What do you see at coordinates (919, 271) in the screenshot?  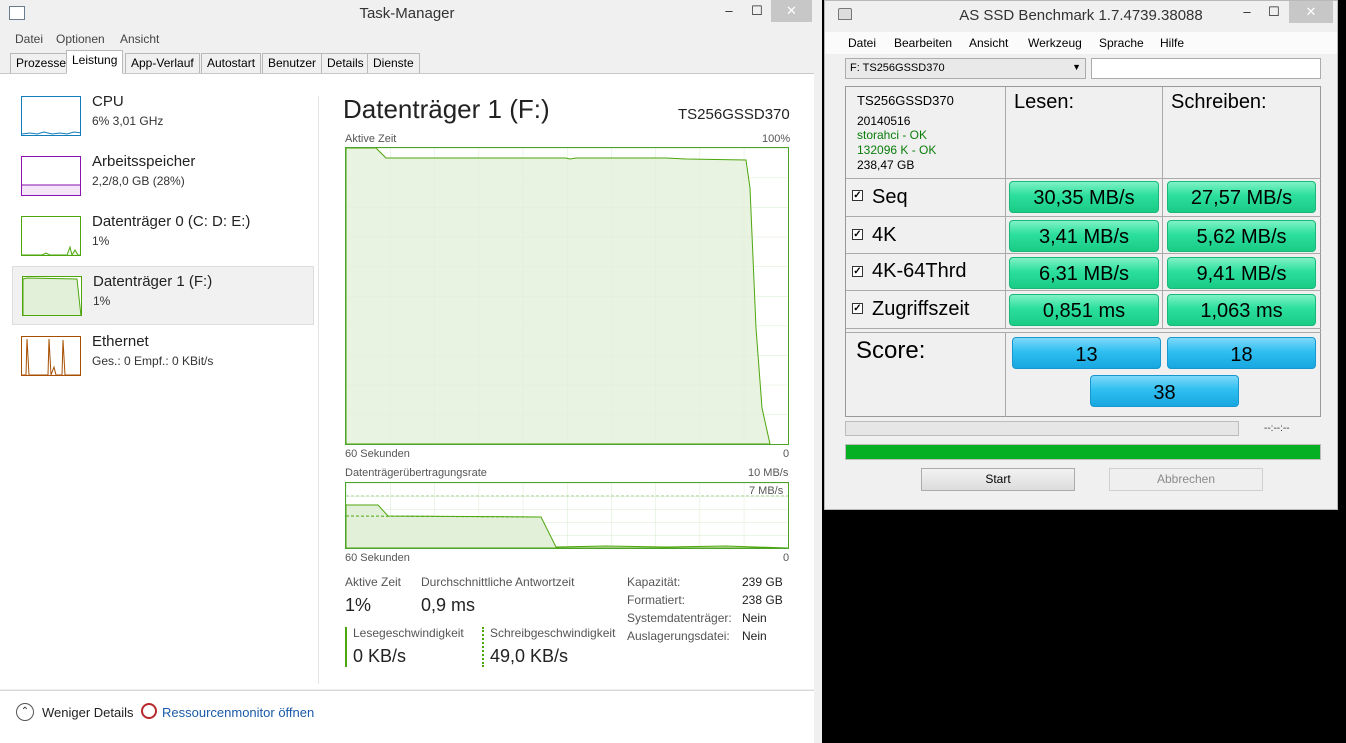 I see `4k64-label: 4K-64Thrd` at bounding box center [919, 271].